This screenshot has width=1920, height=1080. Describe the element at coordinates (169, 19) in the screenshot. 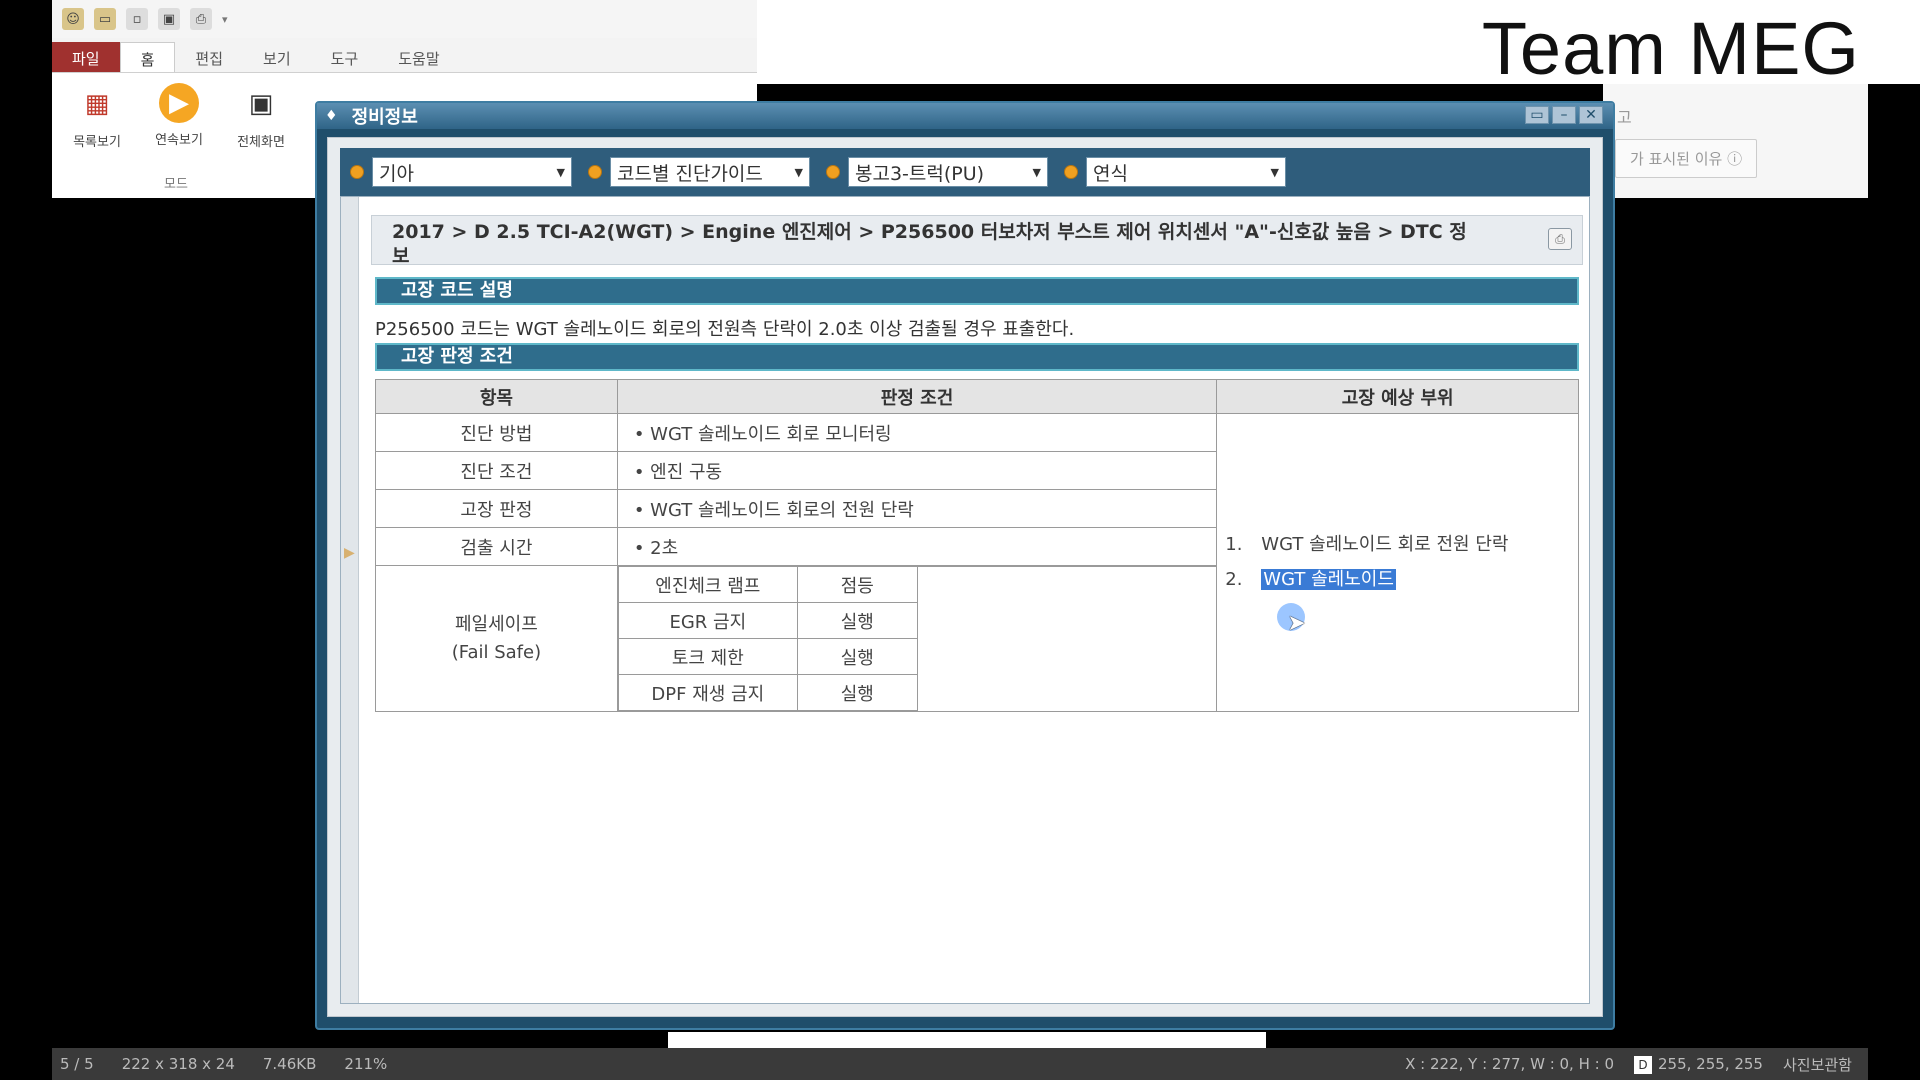

I see `save-icon: ▣` at that location.